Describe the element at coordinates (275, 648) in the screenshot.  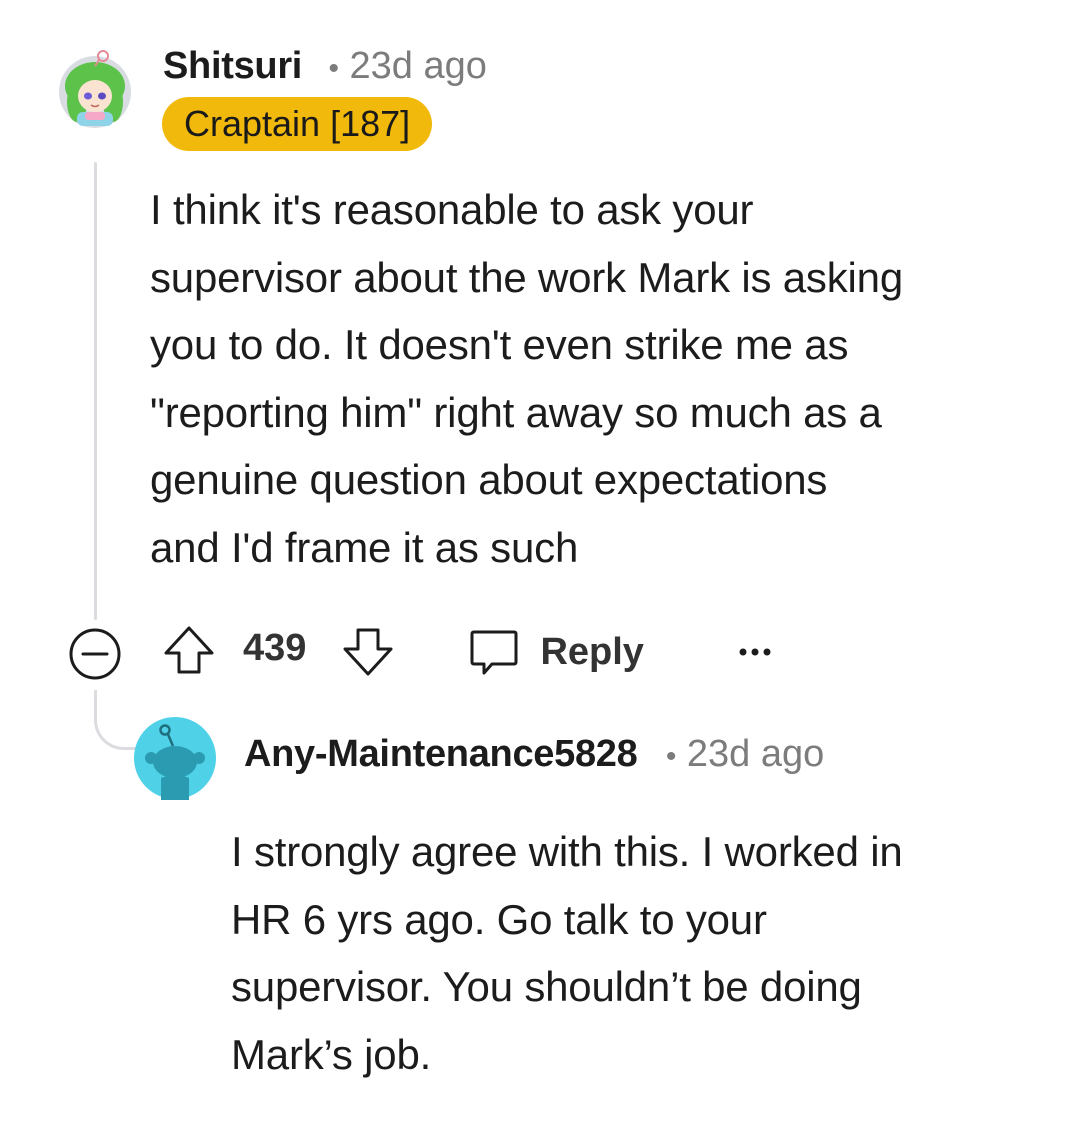
I see `vote-score: 439` at that location.